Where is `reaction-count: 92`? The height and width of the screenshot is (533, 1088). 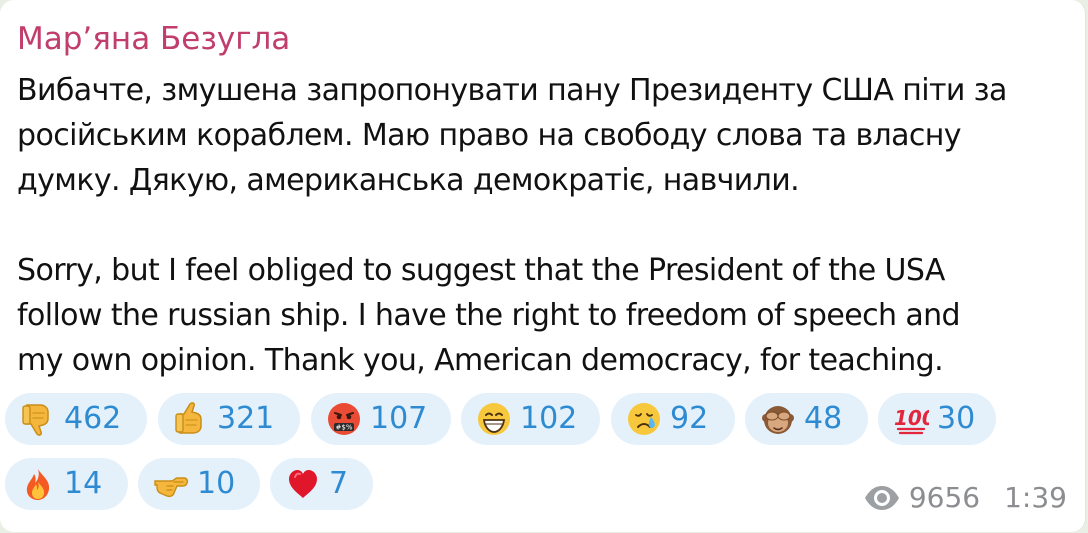
reaction-count: 92 is located at coordinates (689, 418).